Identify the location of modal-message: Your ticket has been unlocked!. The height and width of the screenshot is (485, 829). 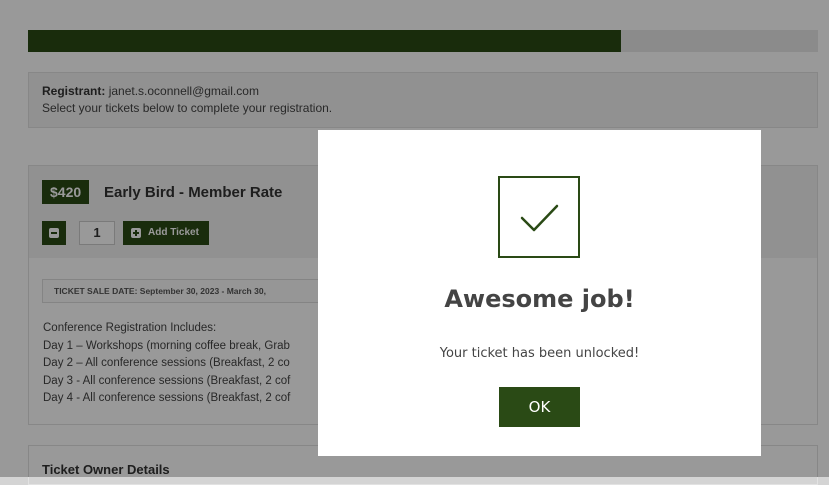
(539, 353).